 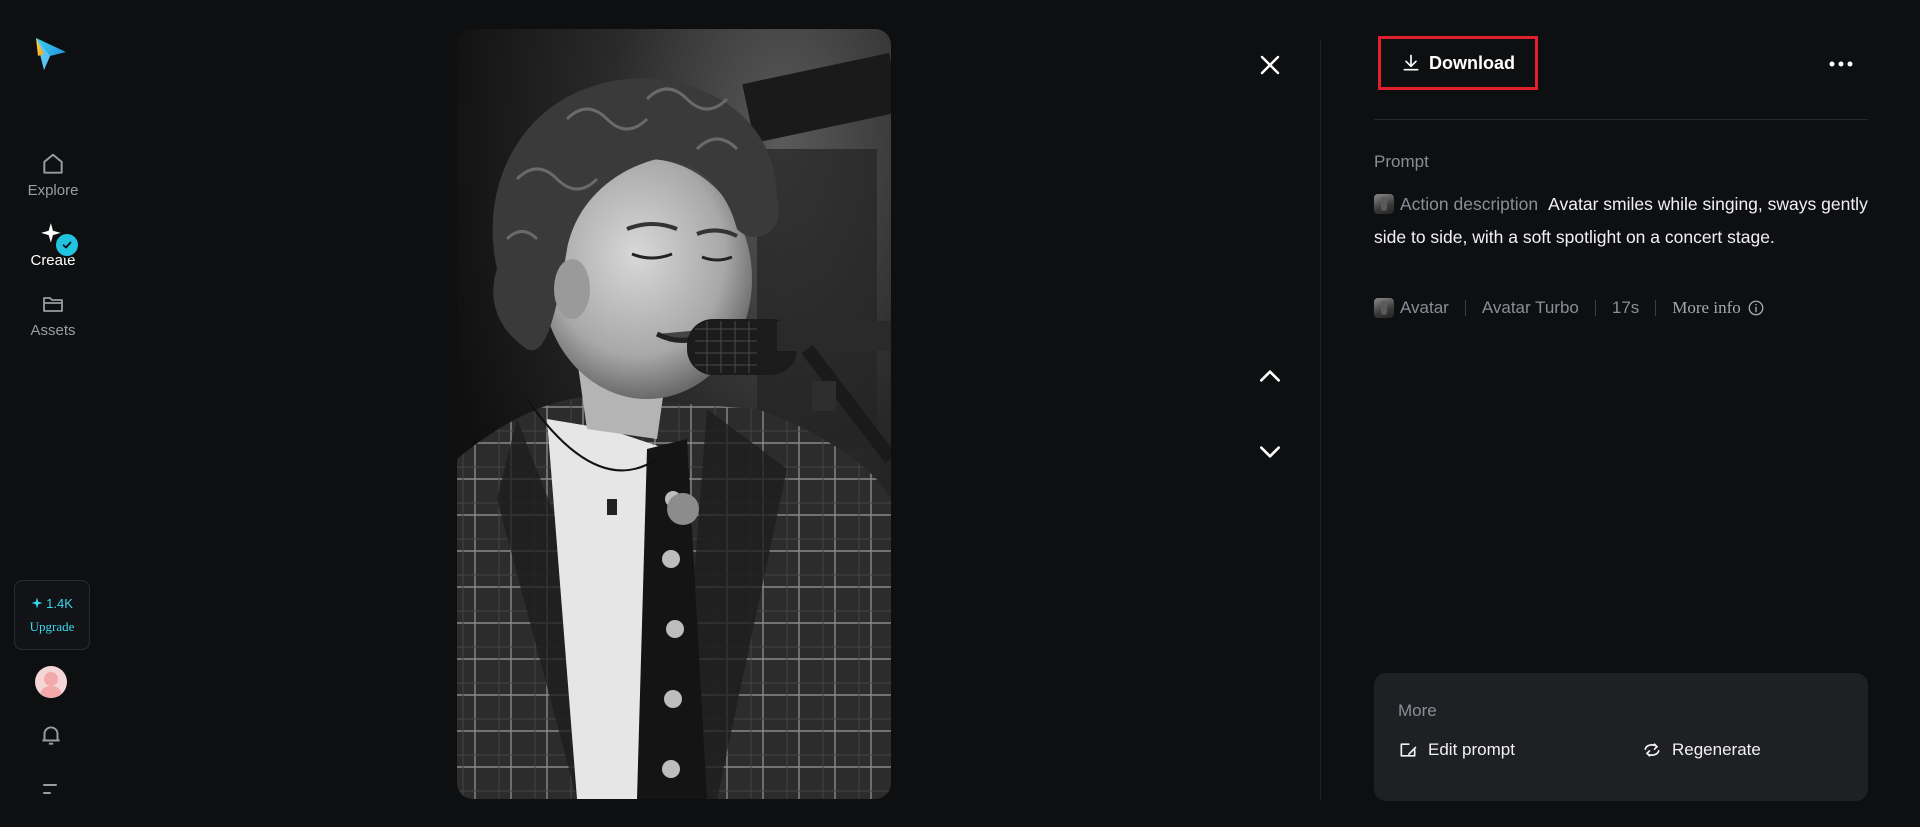 What do you see at coordinates (1652, 750) in the screenshot?
I see `refresh-icon` at bounding box center [1652, 750].